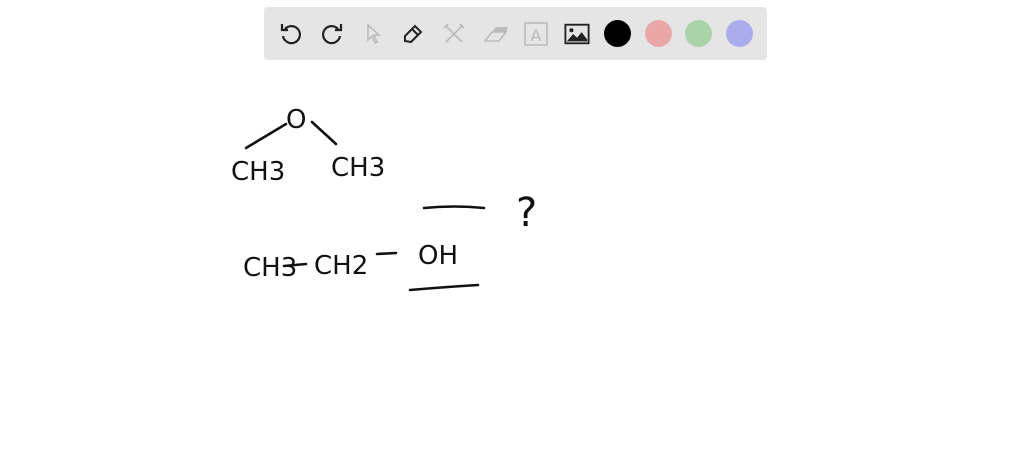  What do you see at coordinates (266, 136) in the screenshot?
I see `bond-left` at bounding box center [266, 136].